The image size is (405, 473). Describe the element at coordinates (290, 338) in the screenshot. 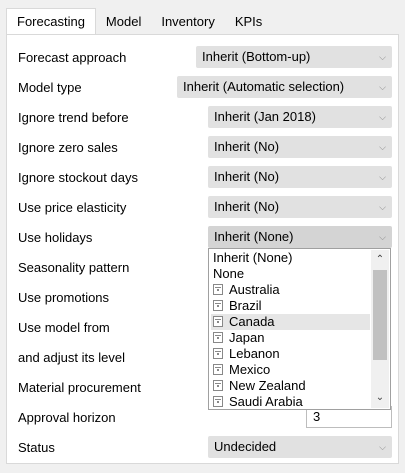

I see `option-japan: Japan` at that location.